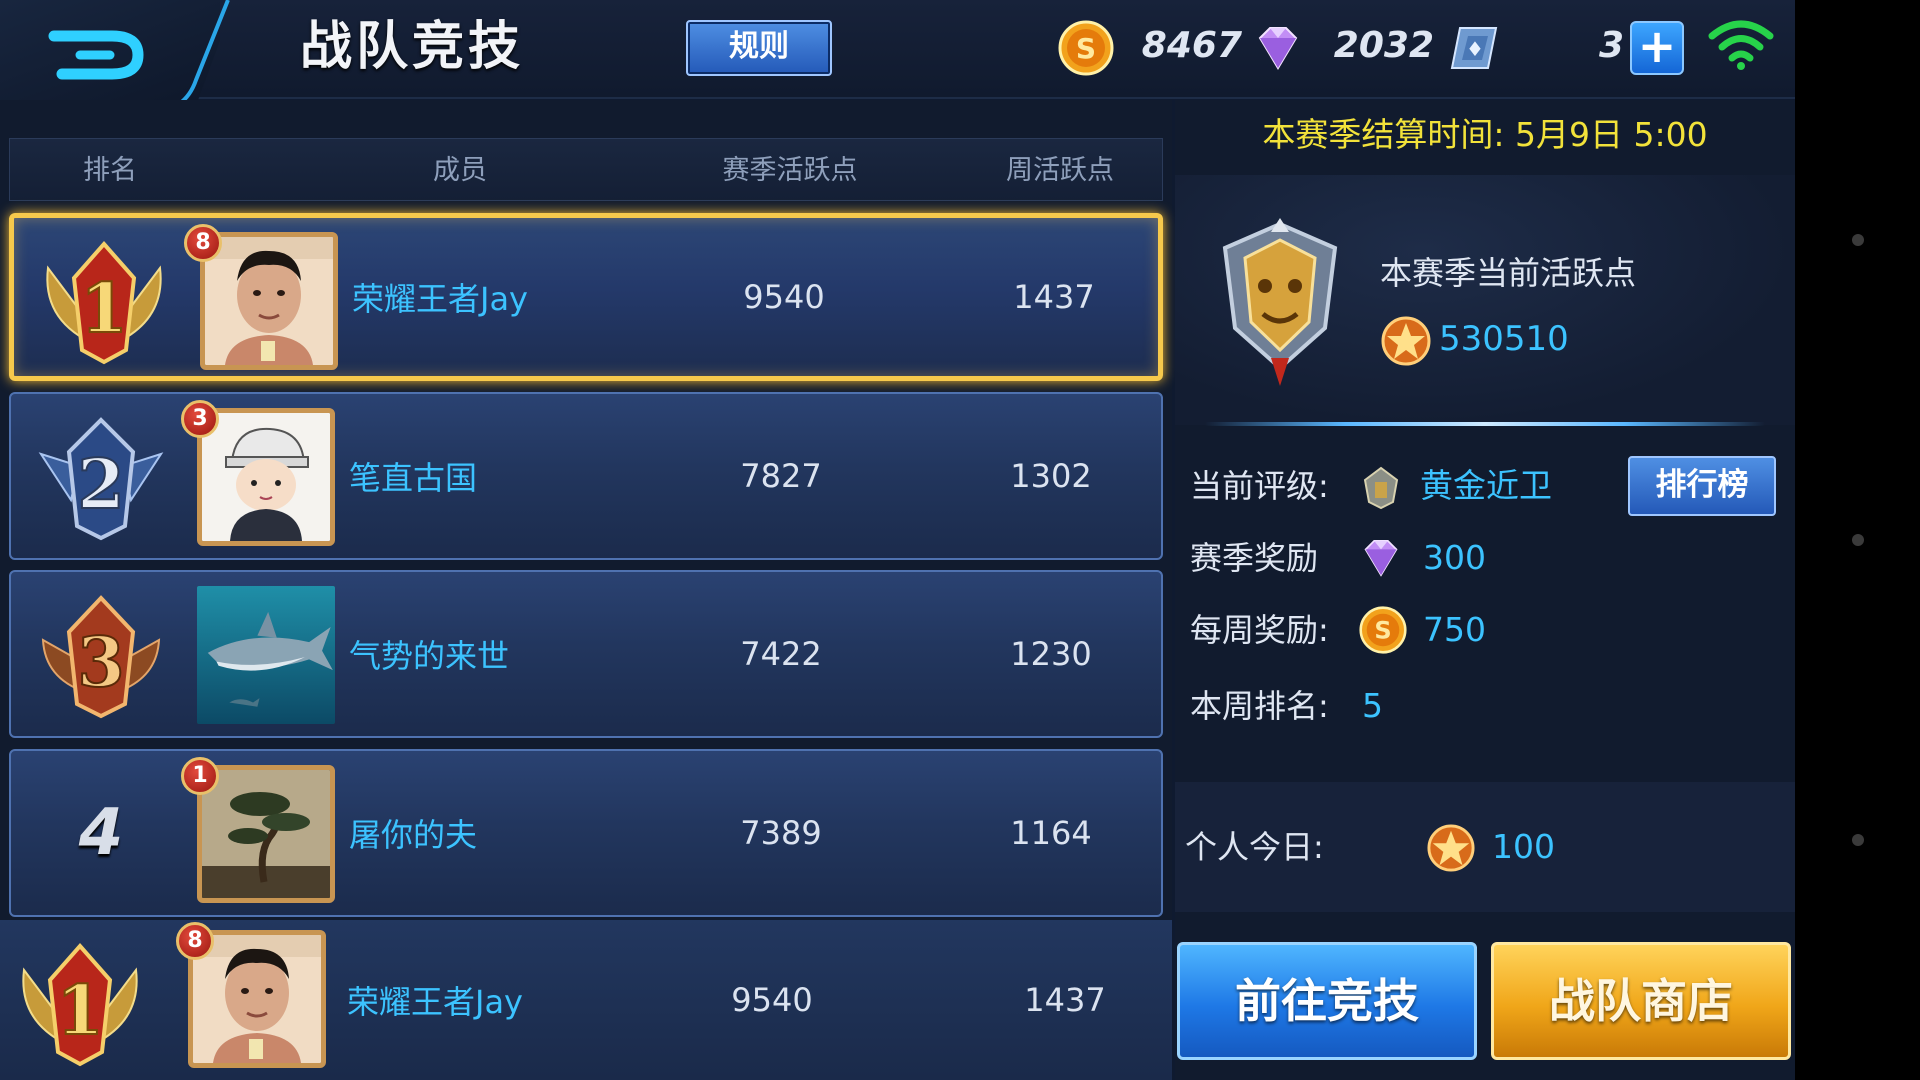 The image size is (1920, 1080). I want to click on level-badge: 3, so click(200, 419).